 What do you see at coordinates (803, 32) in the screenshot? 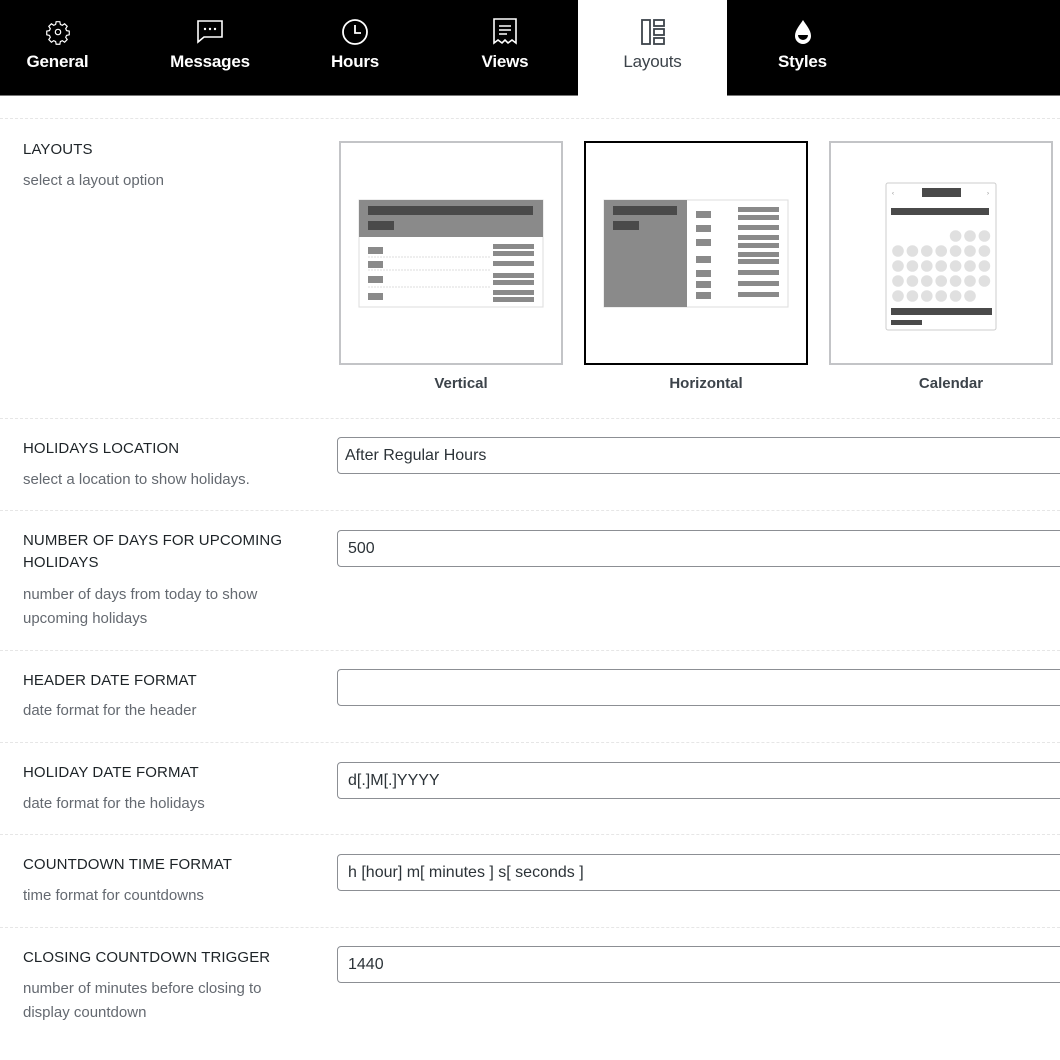
I see `droplet-icon` at bounding box center [803, 32].